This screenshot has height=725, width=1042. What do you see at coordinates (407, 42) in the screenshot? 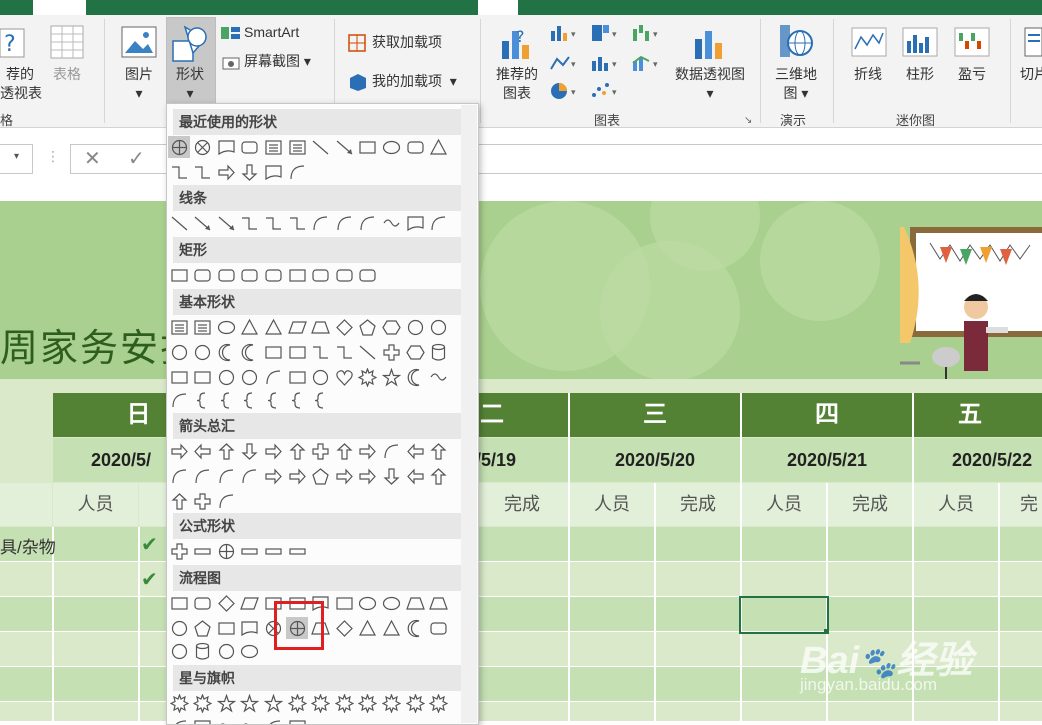
I see `get-addins-label: 获取加载项` at bounding box center [407, 42].